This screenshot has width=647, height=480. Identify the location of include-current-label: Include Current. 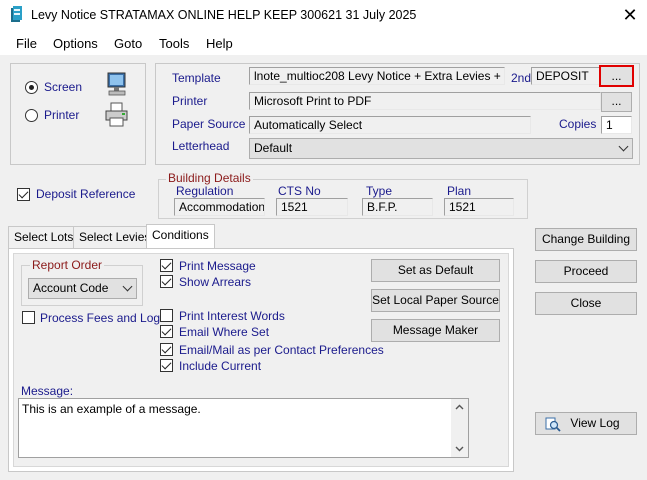
(220, 366).